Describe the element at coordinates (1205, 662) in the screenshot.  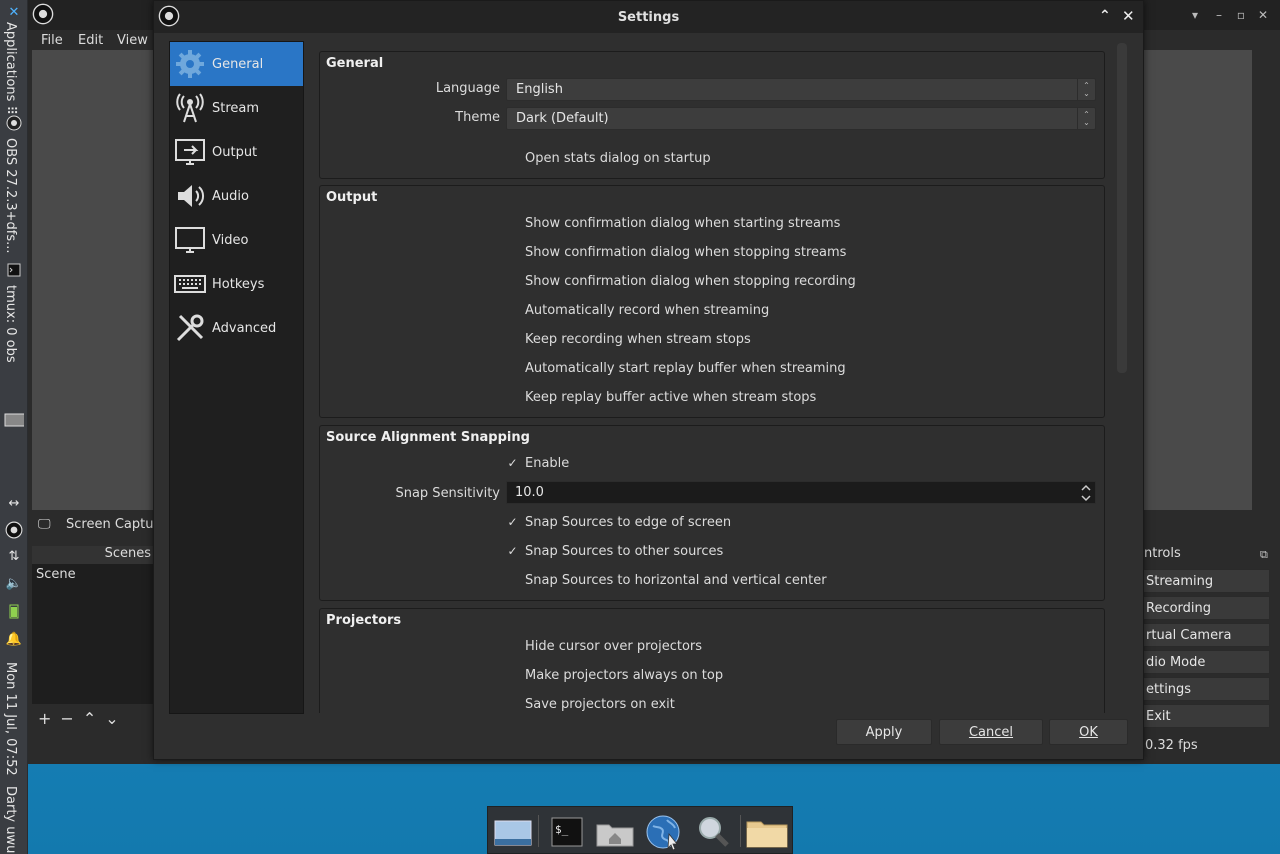
I see `studio-mode-button: dio Mode` at that location.